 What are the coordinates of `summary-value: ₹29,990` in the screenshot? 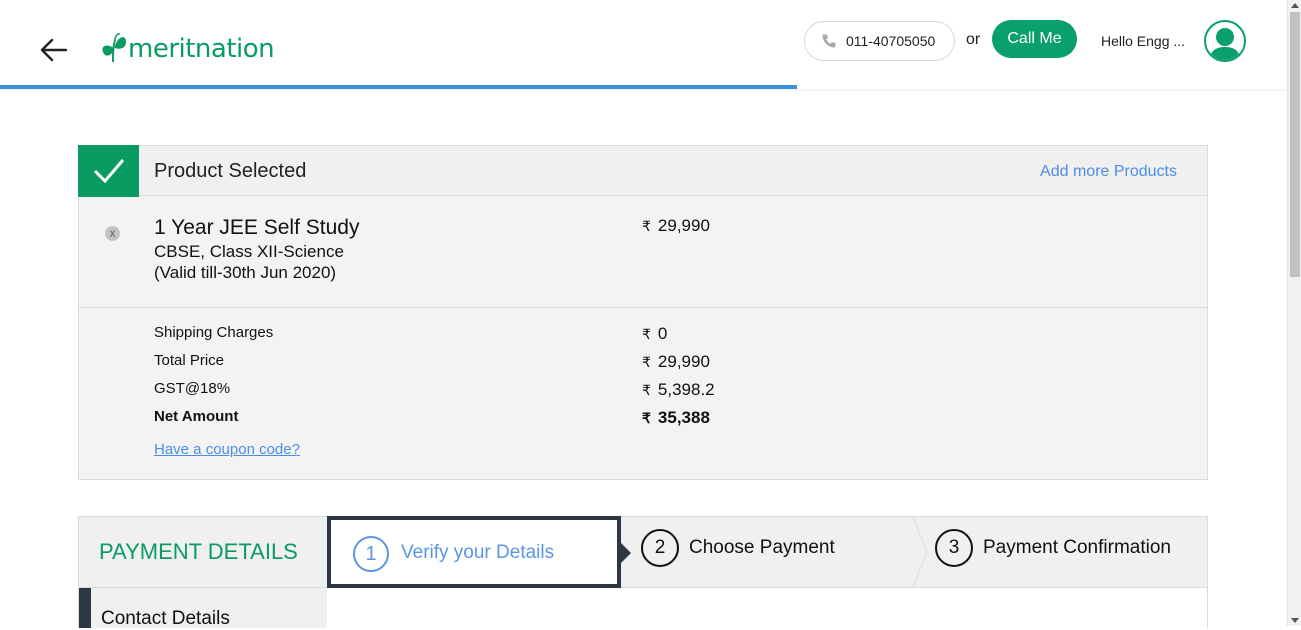 It's located at (676, 361).